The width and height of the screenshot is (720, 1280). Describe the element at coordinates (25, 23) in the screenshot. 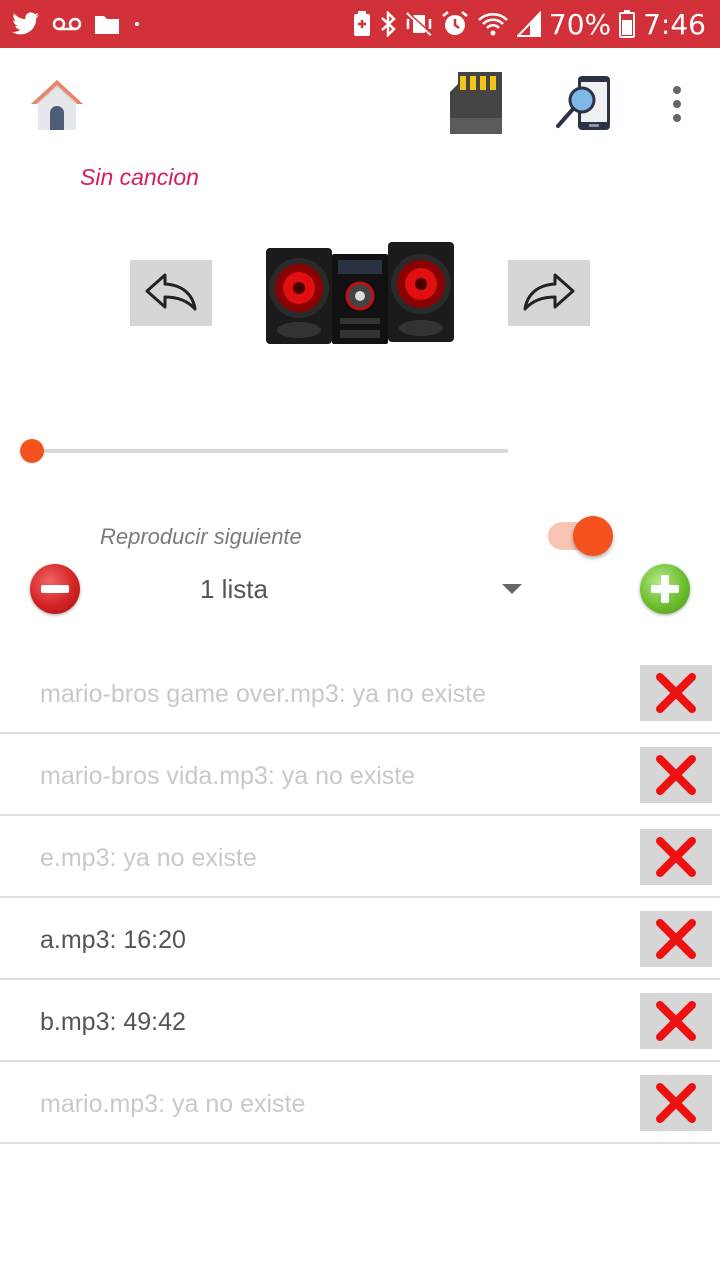

I see `twitter-icon` at that location.